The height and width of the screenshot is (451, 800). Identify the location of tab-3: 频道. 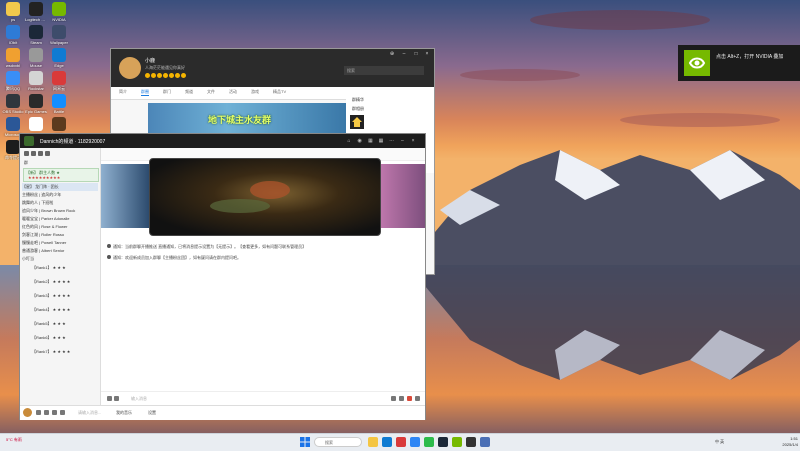
(189, 92).